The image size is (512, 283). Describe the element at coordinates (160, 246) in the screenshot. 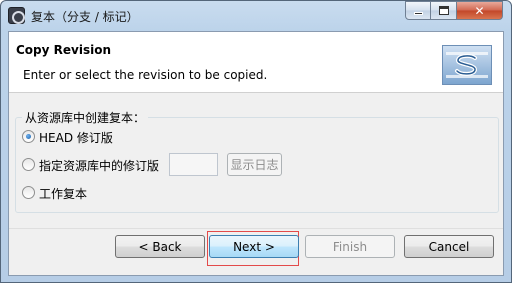

I see `back-button: < Back` at that location.